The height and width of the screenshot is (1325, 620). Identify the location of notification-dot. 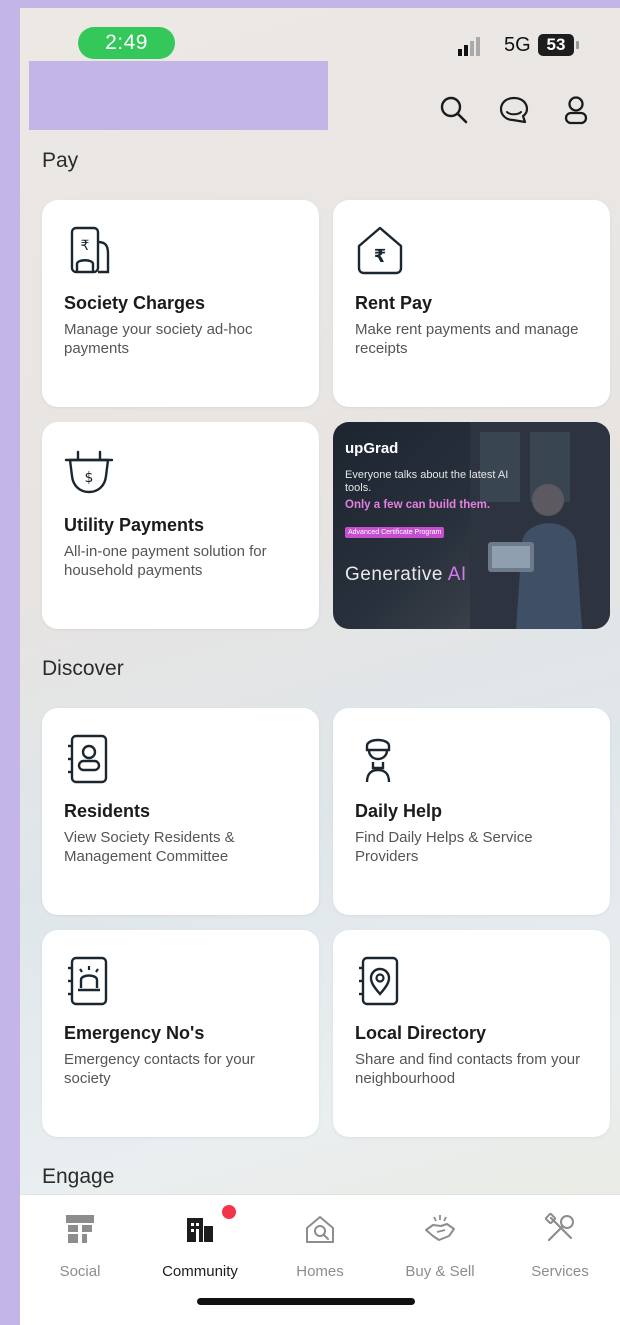
(229, 1212).